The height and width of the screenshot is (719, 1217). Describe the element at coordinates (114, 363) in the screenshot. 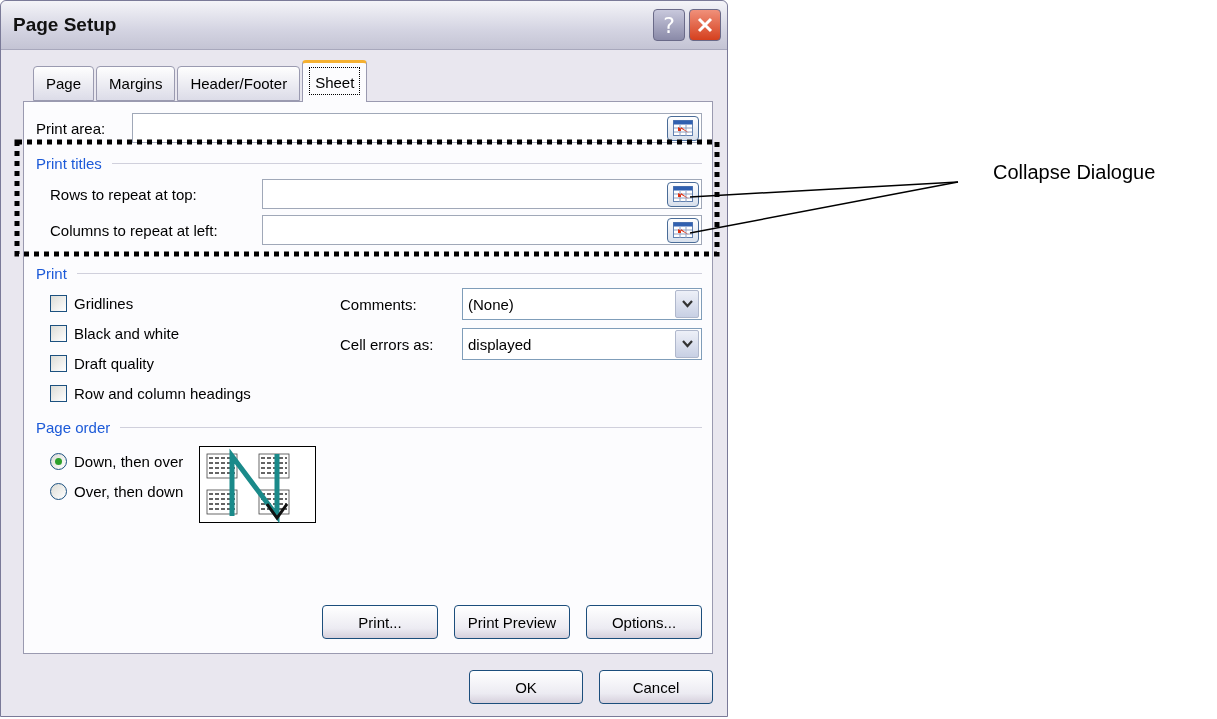

I see `checkbox-label: Draft quality` at that location.